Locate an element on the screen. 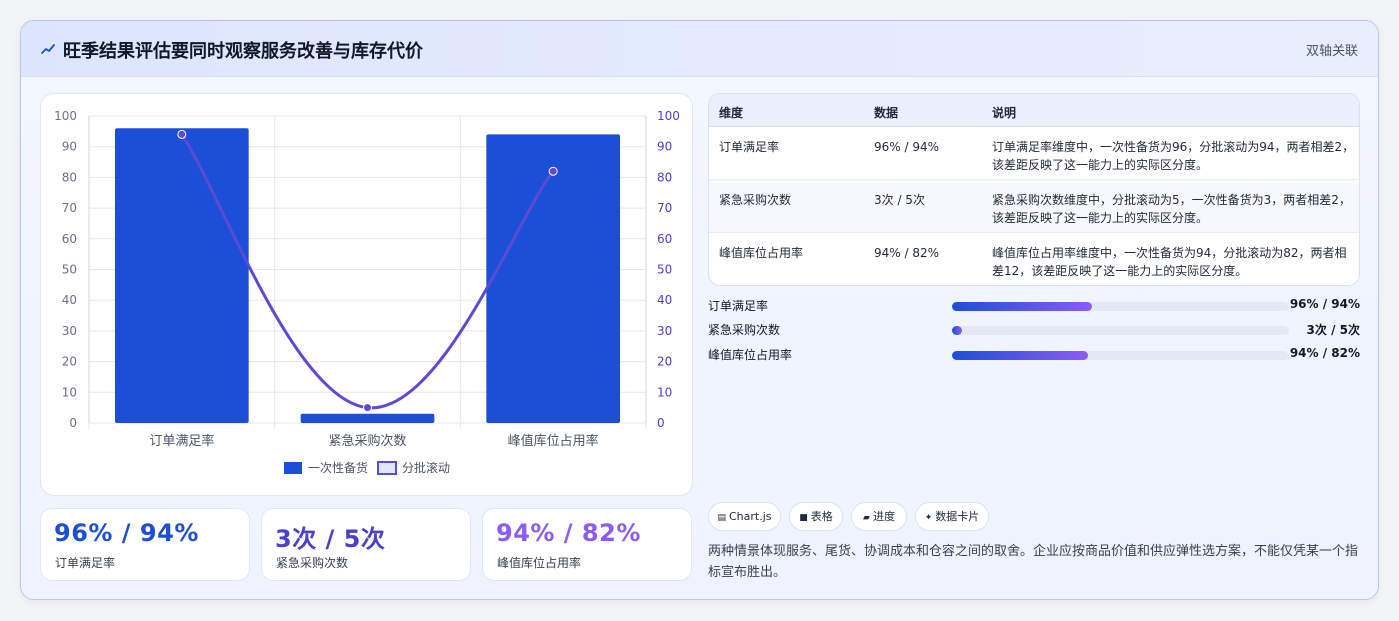 The image size is (1399, 621). y2-tick-label: 40 is located at coordinates (664, 300).